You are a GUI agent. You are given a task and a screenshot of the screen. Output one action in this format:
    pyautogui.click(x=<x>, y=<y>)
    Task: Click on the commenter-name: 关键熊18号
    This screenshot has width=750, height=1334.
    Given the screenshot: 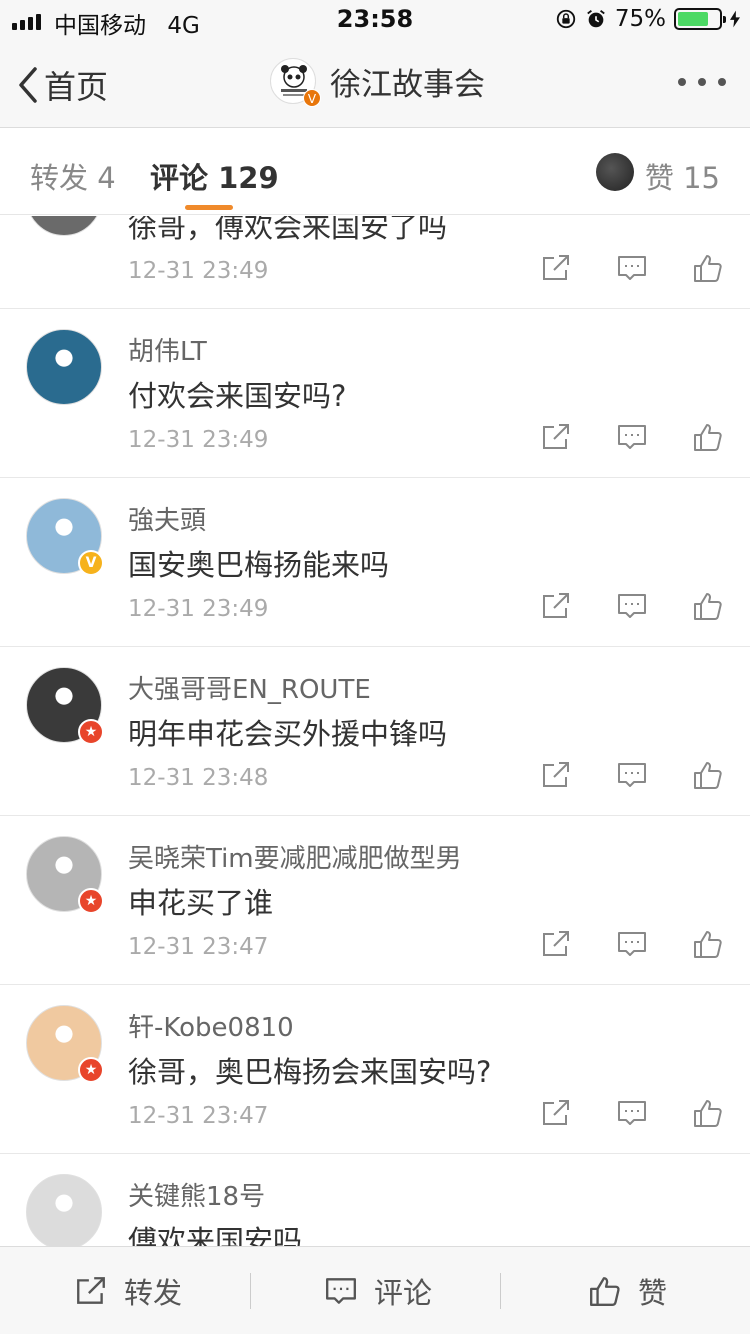 What is the action you would take?
    pyautogui.click(x=196, y=1194)
    